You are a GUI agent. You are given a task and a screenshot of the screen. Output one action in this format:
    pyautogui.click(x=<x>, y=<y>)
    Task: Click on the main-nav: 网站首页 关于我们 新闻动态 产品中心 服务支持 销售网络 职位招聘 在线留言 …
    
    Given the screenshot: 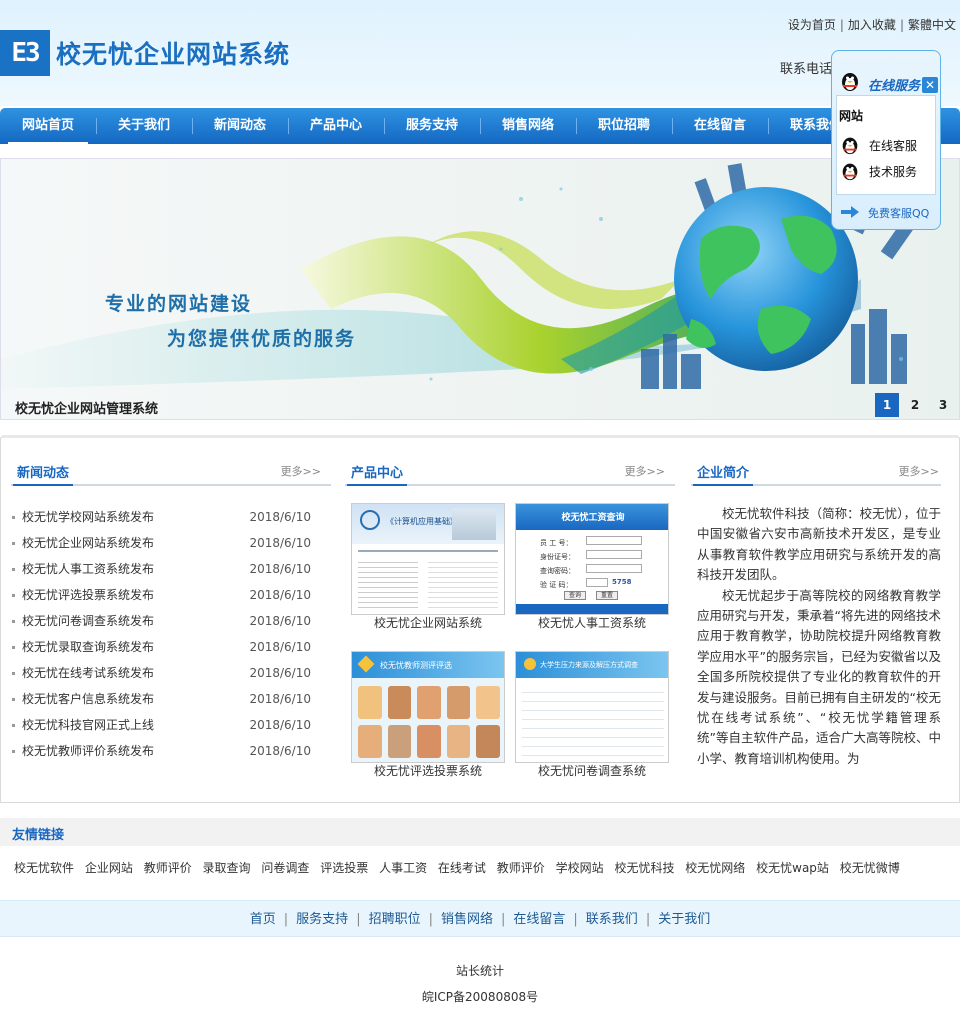 What is the action you would take?
    pyautogui.click(x=480, y=126)
    